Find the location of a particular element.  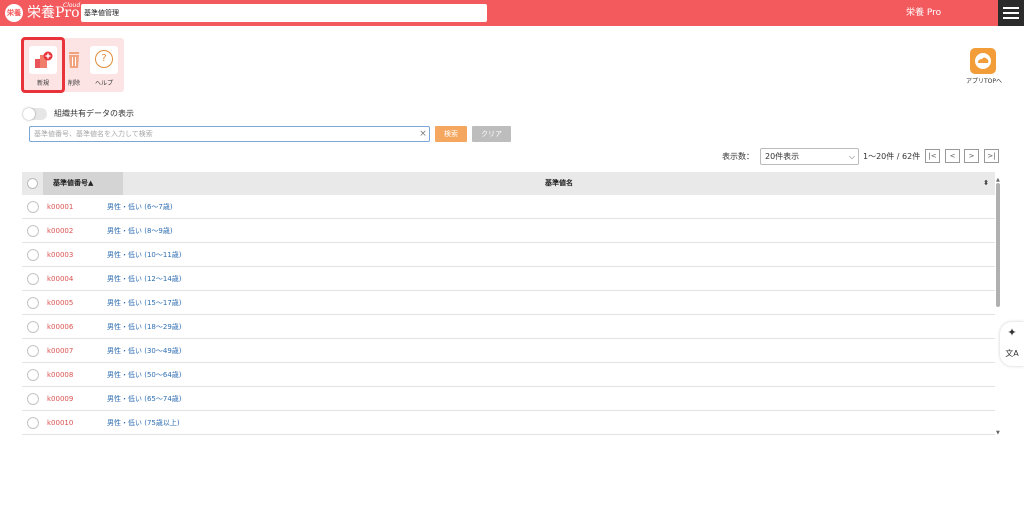

toggle-knob is located at coordinates (29, 114).